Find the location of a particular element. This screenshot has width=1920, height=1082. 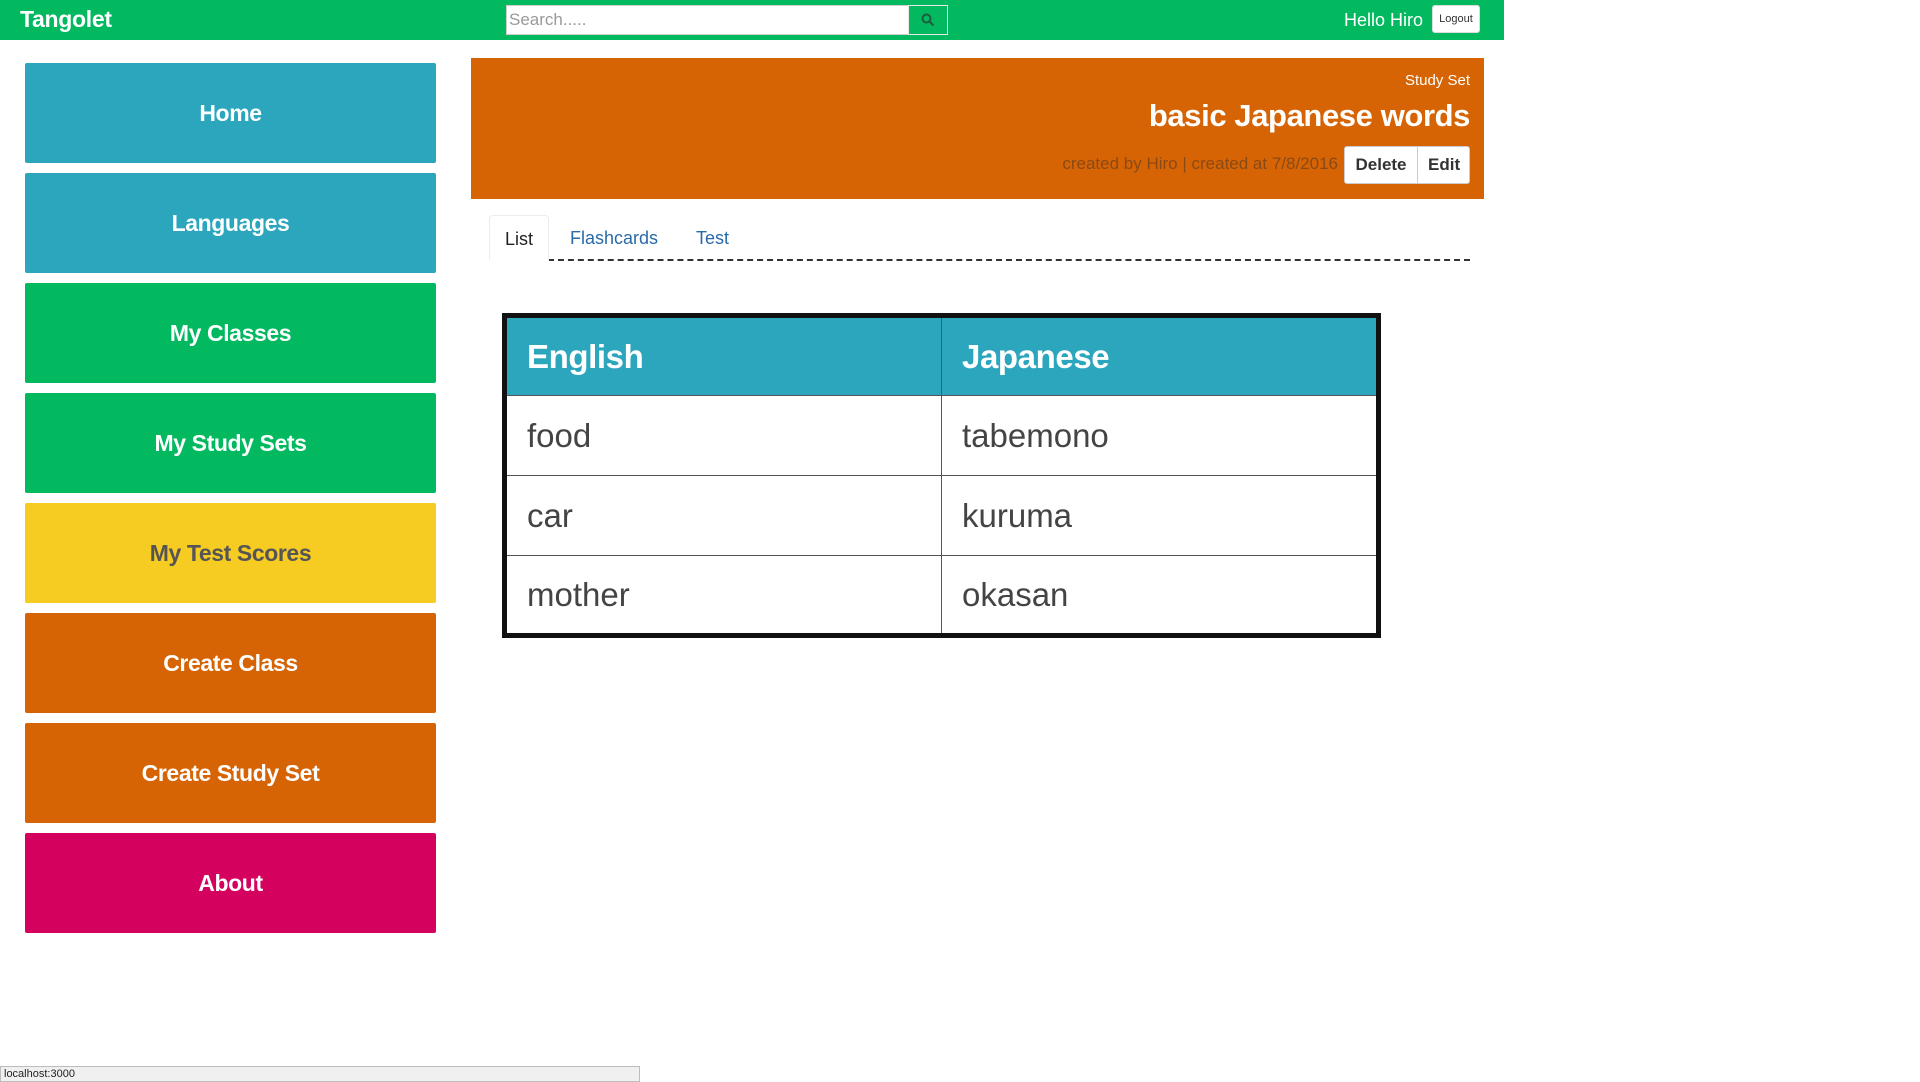

study-set-tabs: List Flashcards Test is located at coordinates (978, 238).